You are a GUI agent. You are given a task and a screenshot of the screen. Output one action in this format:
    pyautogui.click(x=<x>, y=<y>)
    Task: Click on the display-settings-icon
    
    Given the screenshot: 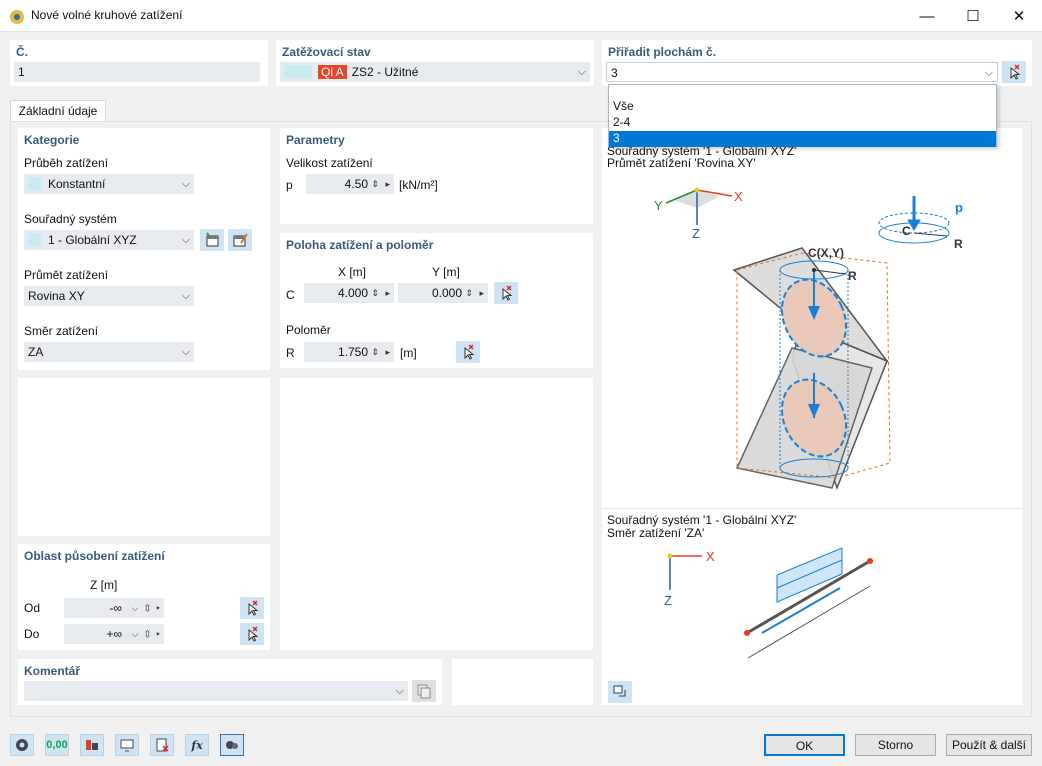 What is the action you would take?
    pyautogui.click(x=92, y=745)
    